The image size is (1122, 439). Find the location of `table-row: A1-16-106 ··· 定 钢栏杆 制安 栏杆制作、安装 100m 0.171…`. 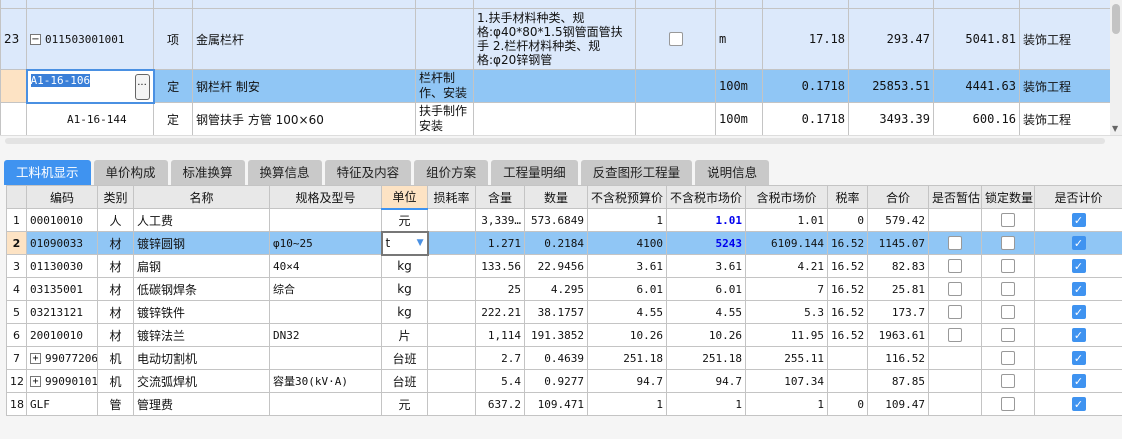

table-row: A1-16-106 ··· 定 钢栏杆 制安 栏杆制作、安装 100m 0.171… is located at coordinates (555, 86).